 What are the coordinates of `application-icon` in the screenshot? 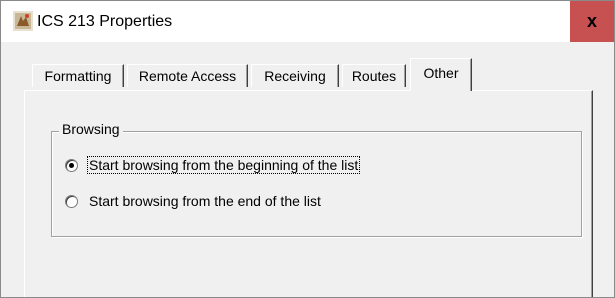 It's located at (23, 21).